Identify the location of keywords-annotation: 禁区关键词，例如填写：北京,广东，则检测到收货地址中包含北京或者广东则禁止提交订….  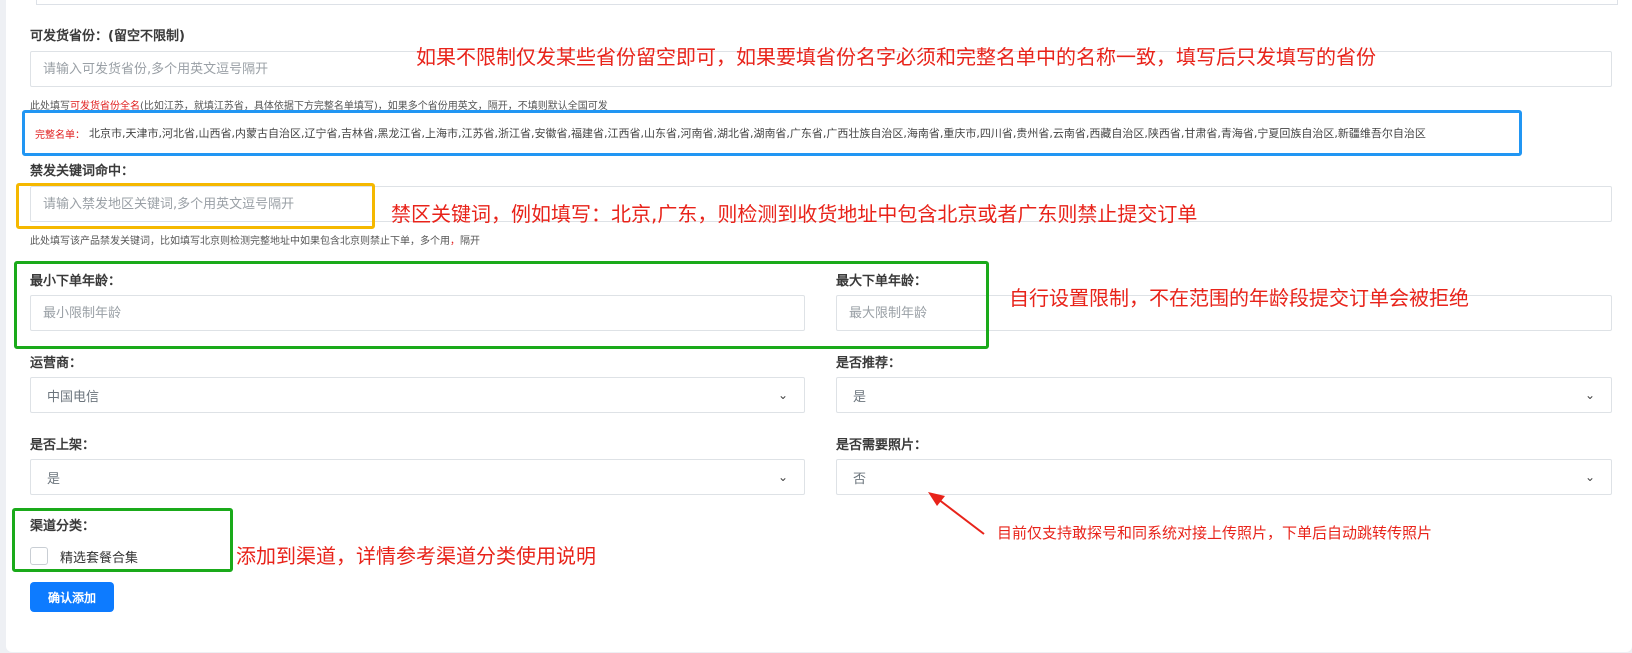
(794, 214).